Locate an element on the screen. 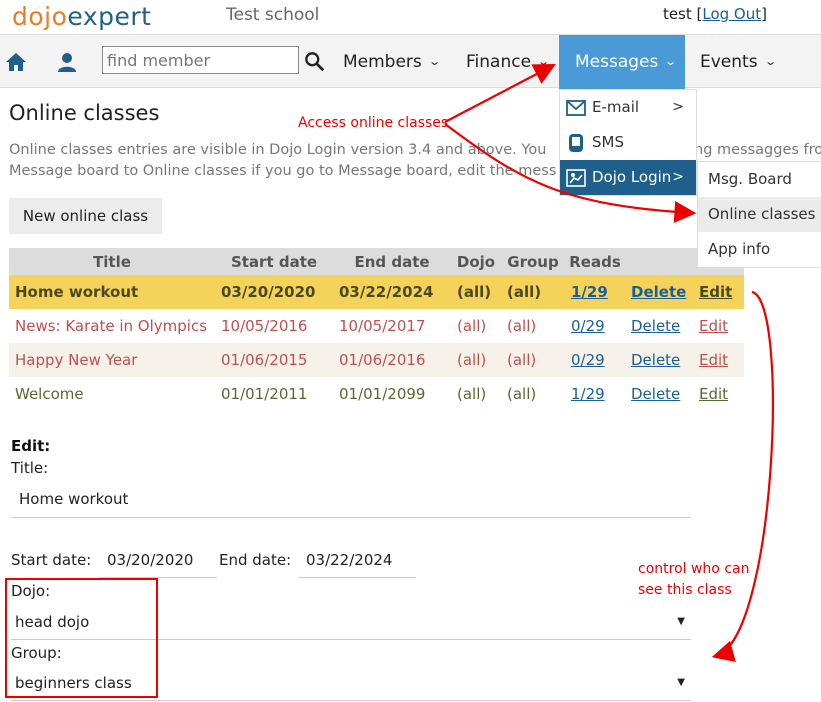 This screenshot has width=821, height=702. nav-events: Events ⌄ is located at coordinates (738, 62).